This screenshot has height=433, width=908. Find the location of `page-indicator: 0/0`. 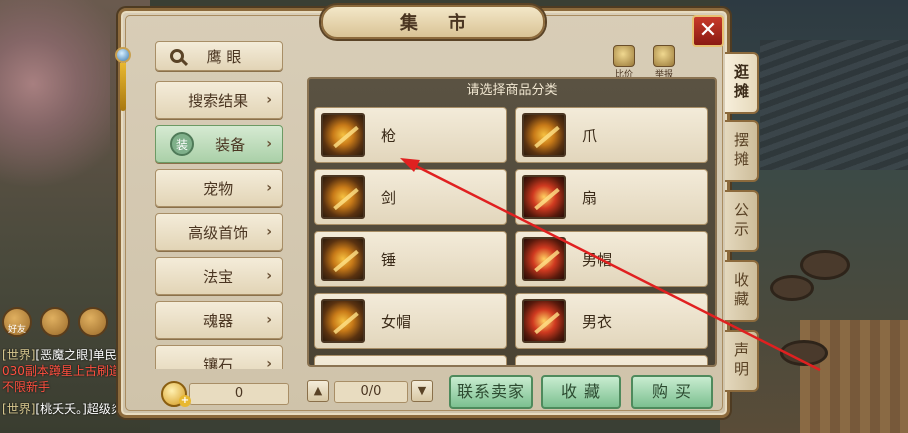

page-indicator: 0/0 is located at coordinates (371, 392).